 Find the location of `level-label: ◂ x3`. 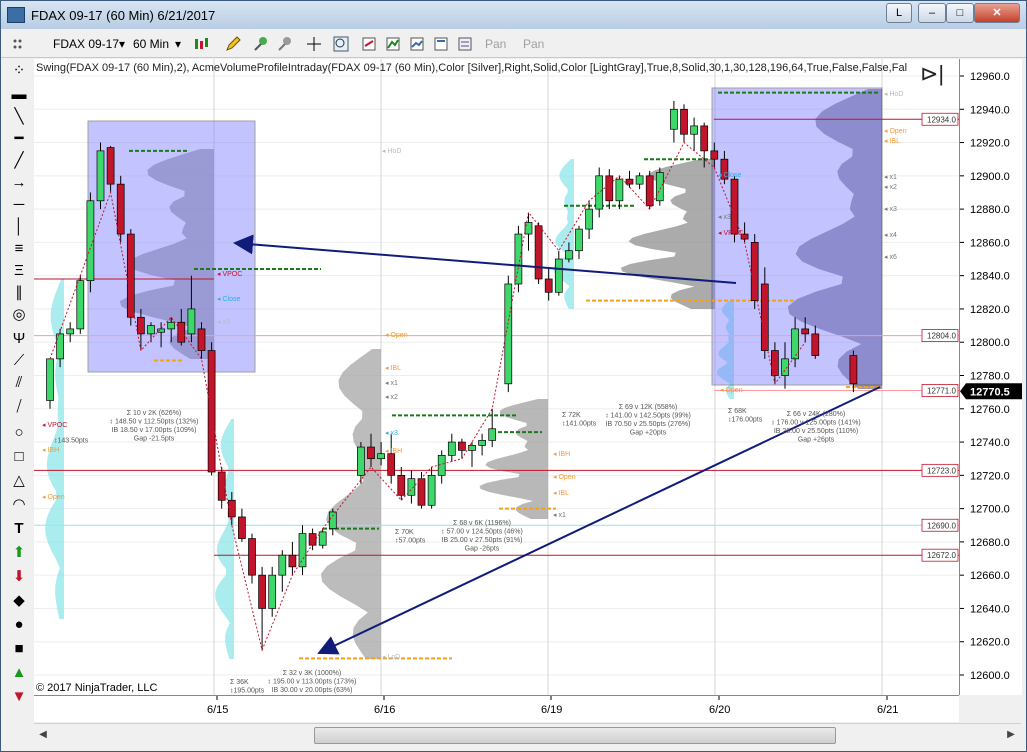

level-label: ◂ x3 is located at coordinates (724, 217).